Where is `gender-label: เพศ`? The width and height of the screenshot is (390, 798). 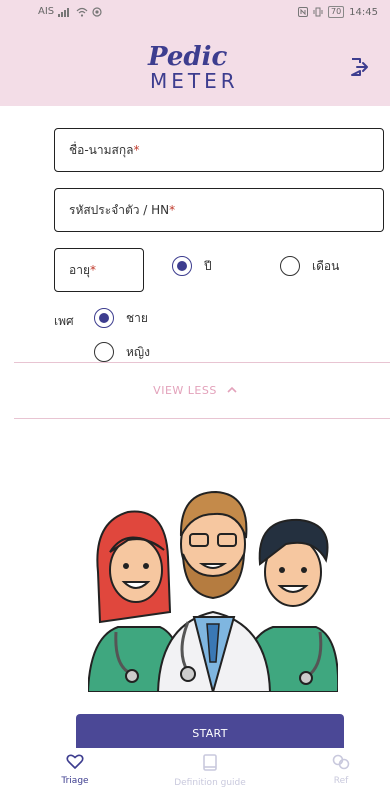
gender-label: เพศ is located at coordinates (64, 321).